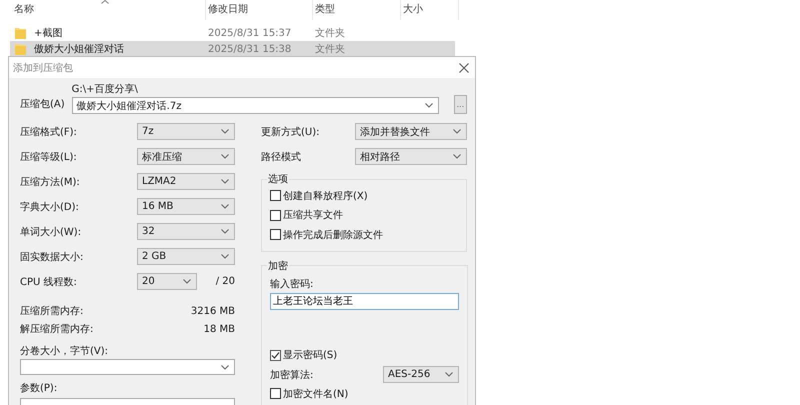 The width and height of the screenshot is (800, 405). I want to click on dropdown: 7z, so click(186, 131).